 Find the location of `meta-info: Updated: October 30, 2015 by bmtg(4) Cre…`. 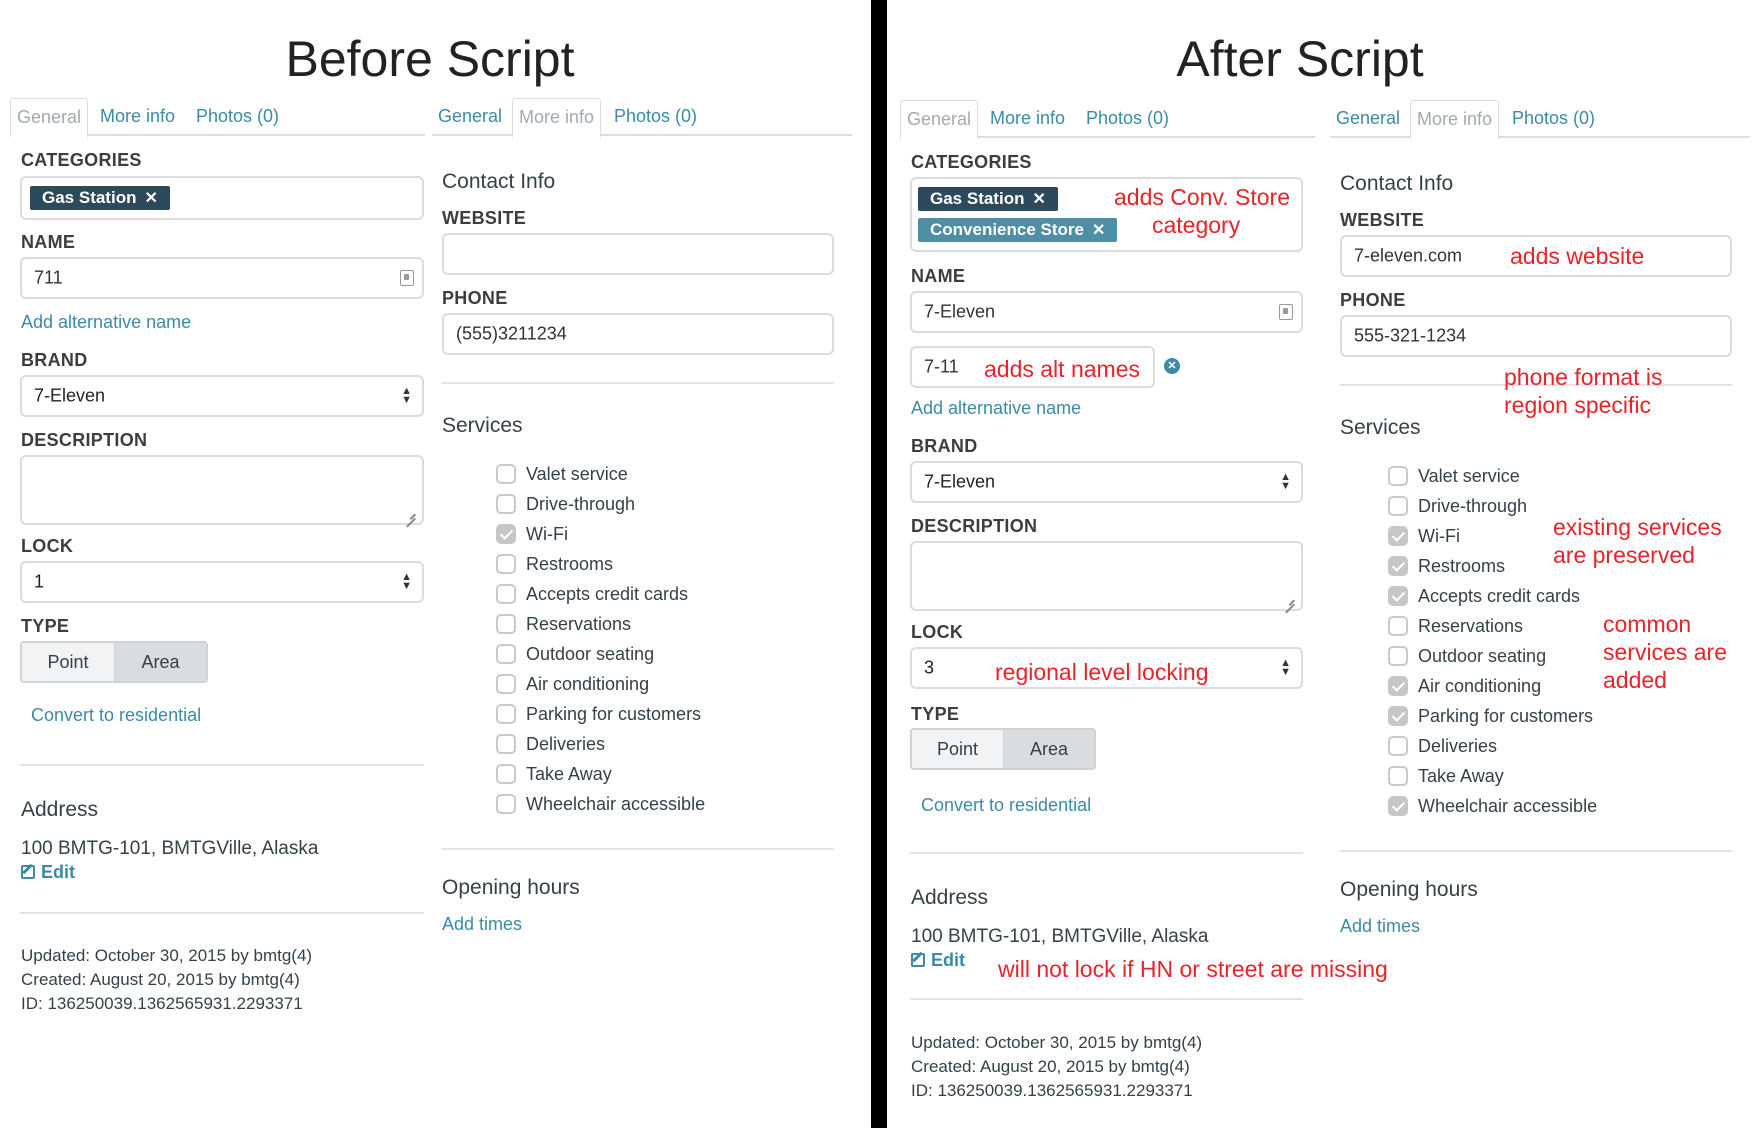

meta-info: Updated: October 30, 2015 by bmtg(4) Cre… is located at coordinates (166, 980).